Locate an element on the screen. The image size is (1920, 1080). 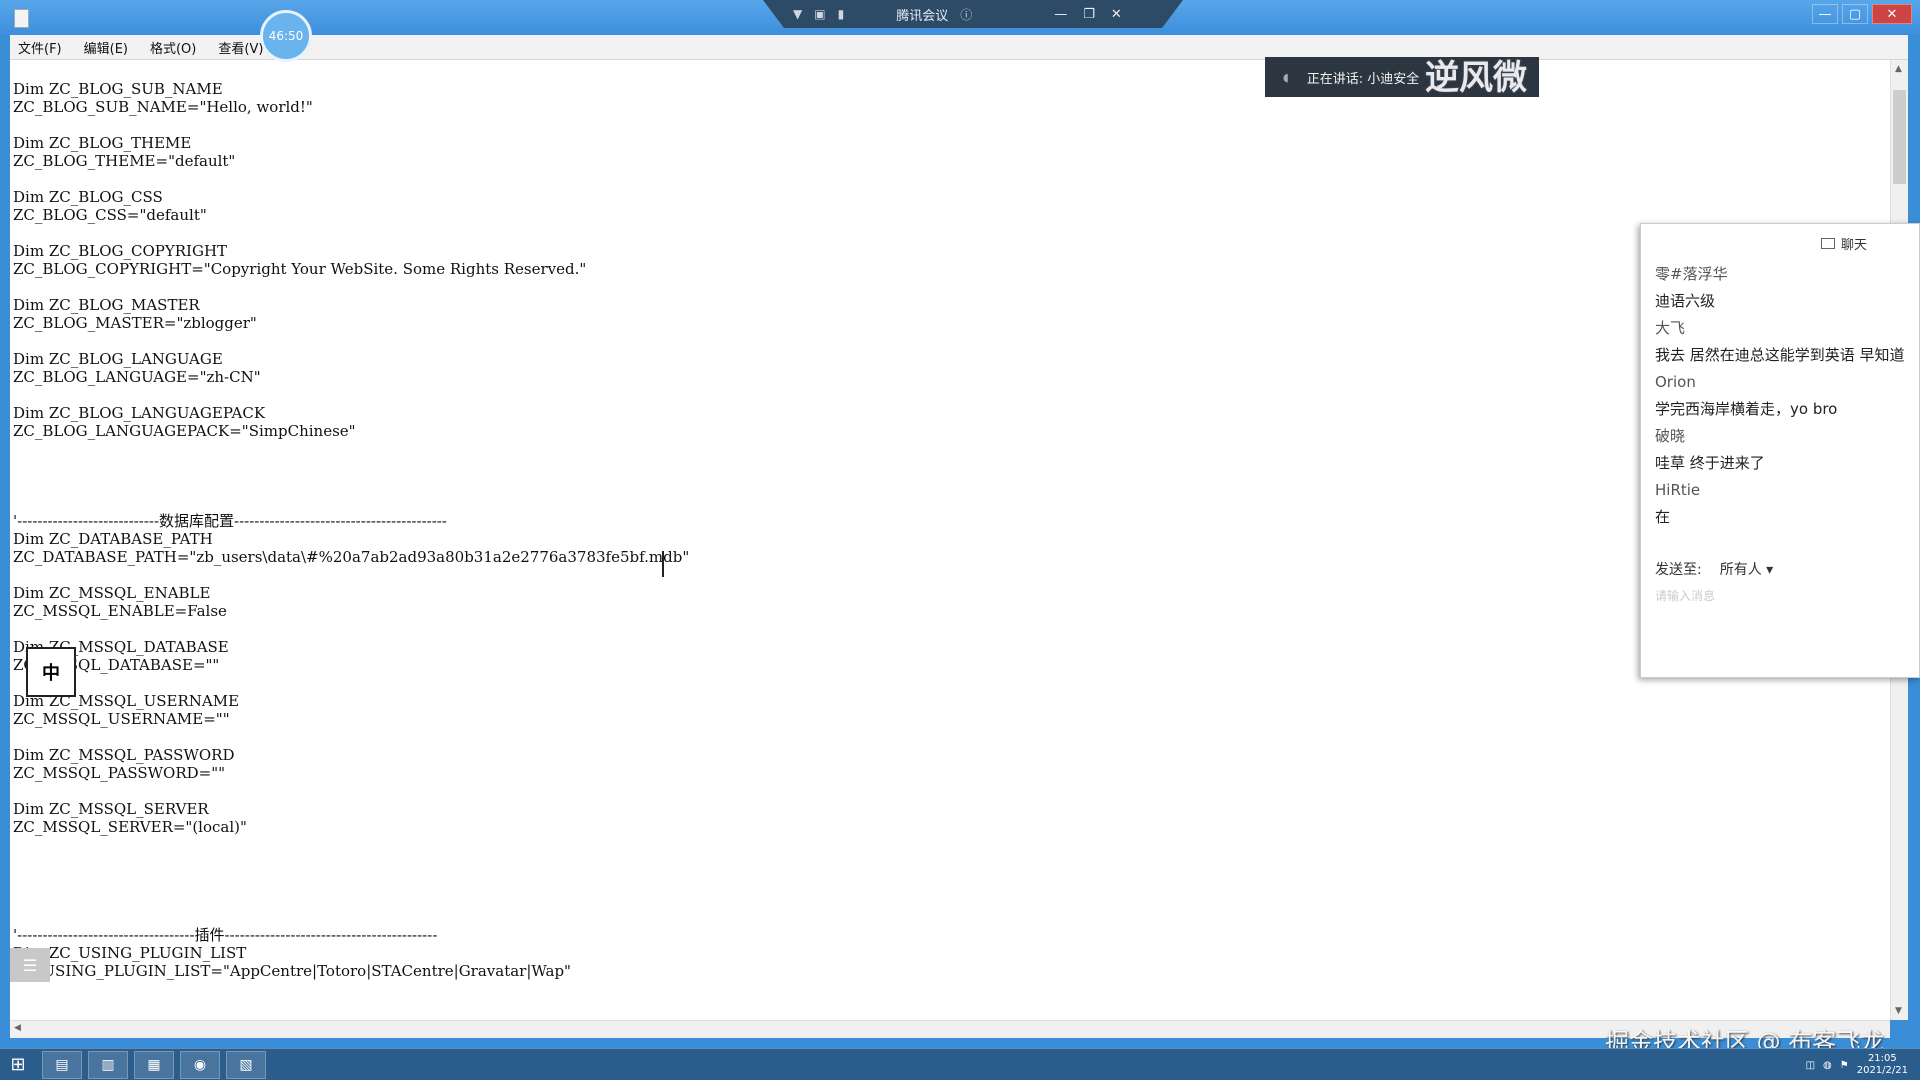
flag-icon: ⚑ is located at coordinates (1844, 1065).